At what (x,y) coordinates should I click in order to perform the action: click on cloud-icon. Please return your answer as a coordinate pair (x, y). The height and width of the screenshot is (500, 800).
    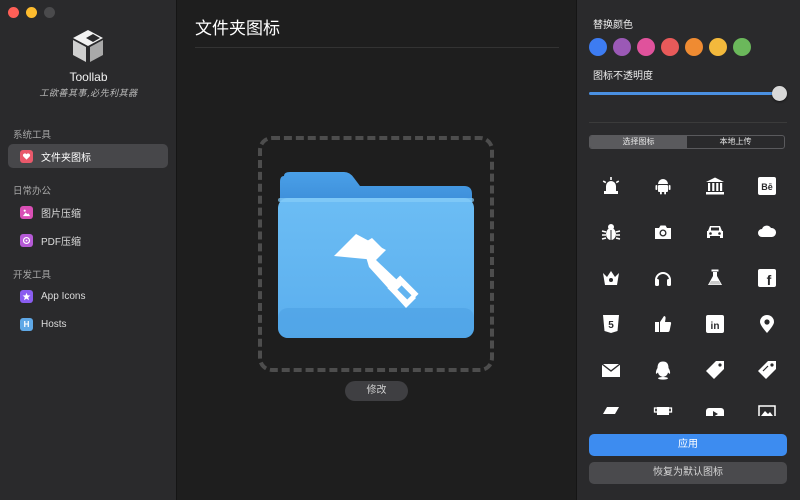
    Looking at the image, I should click on (767, 232).